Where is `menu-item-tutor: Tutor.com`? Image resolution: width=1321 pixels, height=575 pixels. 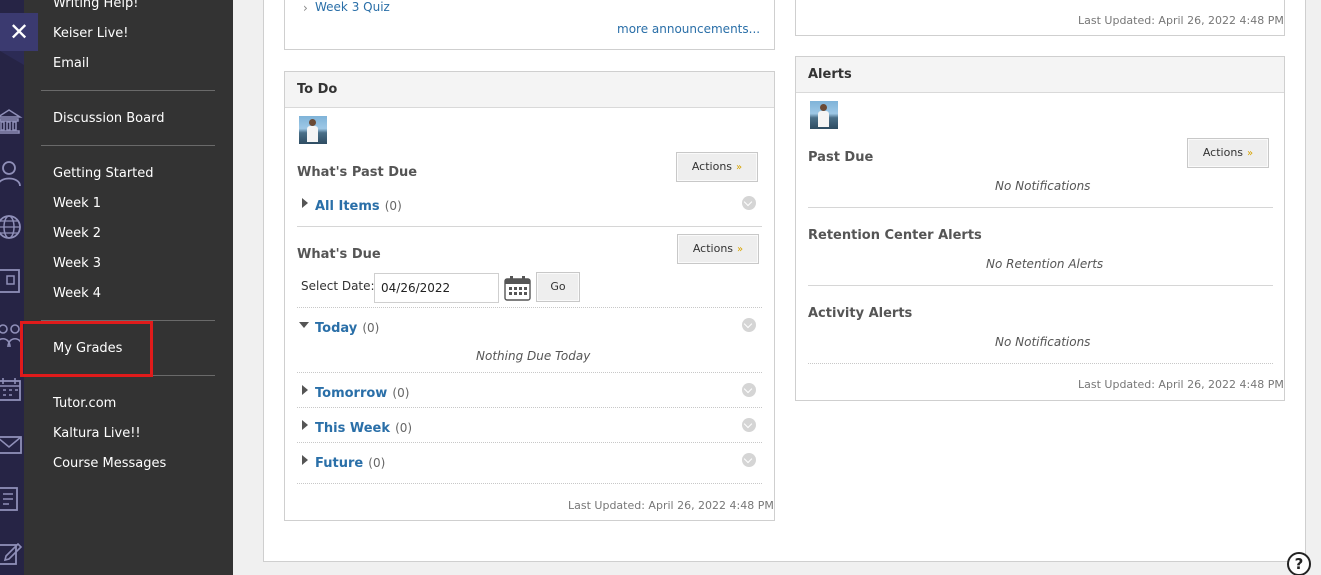 menu-item-tutor: Tutor.com is located at coordinates (84, 403).